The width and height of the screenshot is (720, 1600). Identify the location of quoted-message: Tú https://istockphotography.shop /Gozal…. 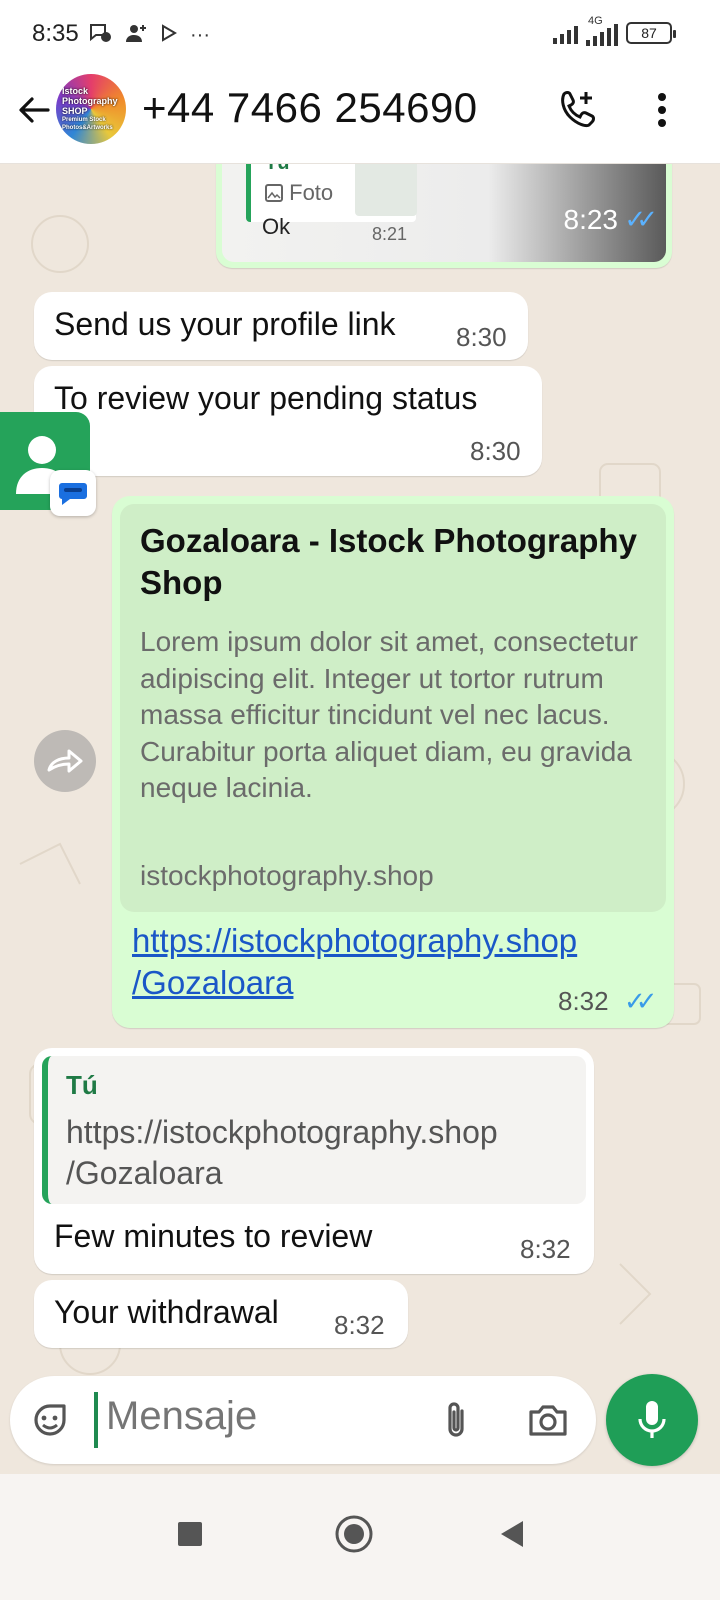
(314, 1130).